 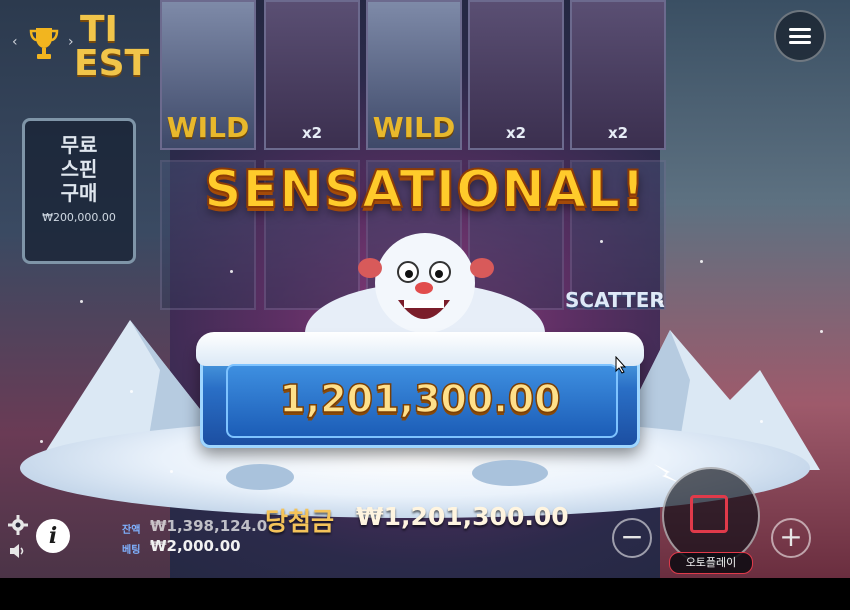 What do you see at coordinates (79, 217) in the screenshot?
I see `buy-price: ₩200,000.00` at bounding box center [79, 217].